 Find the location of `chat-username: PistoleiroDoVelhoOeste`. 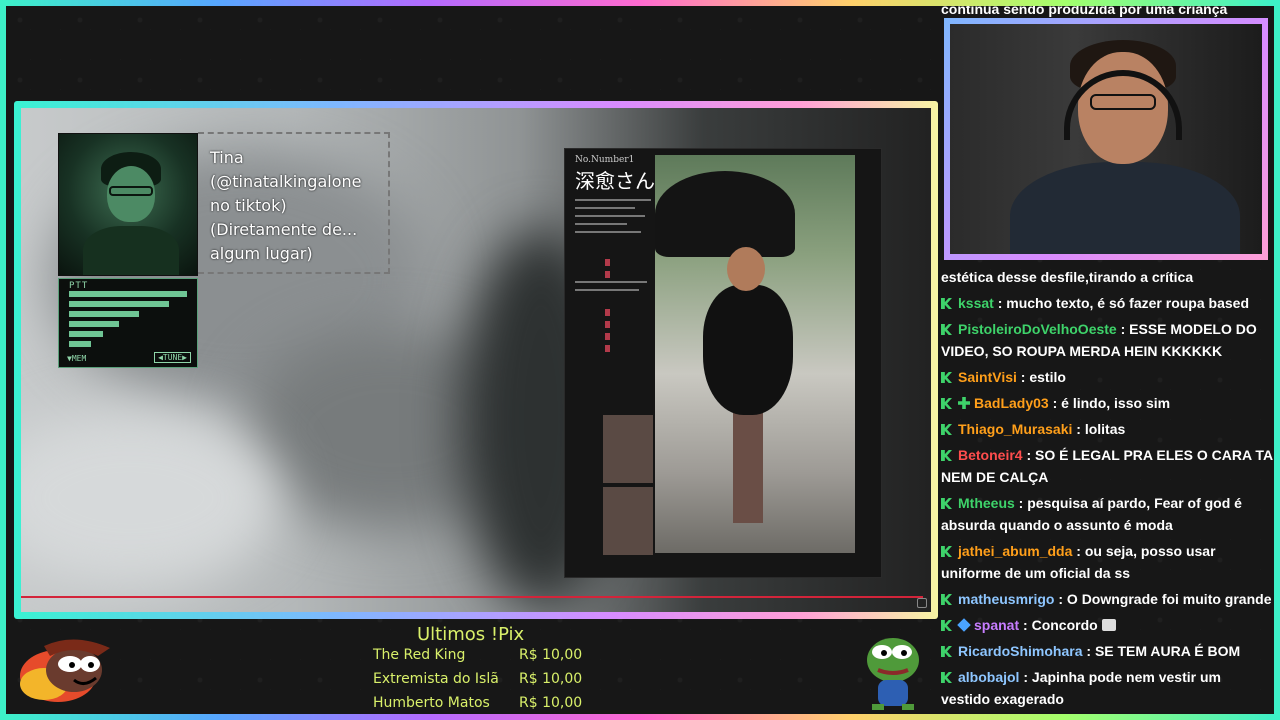

chat-username: PistoleiroDoVelhoOeste is located at coordinates (1037, 329).